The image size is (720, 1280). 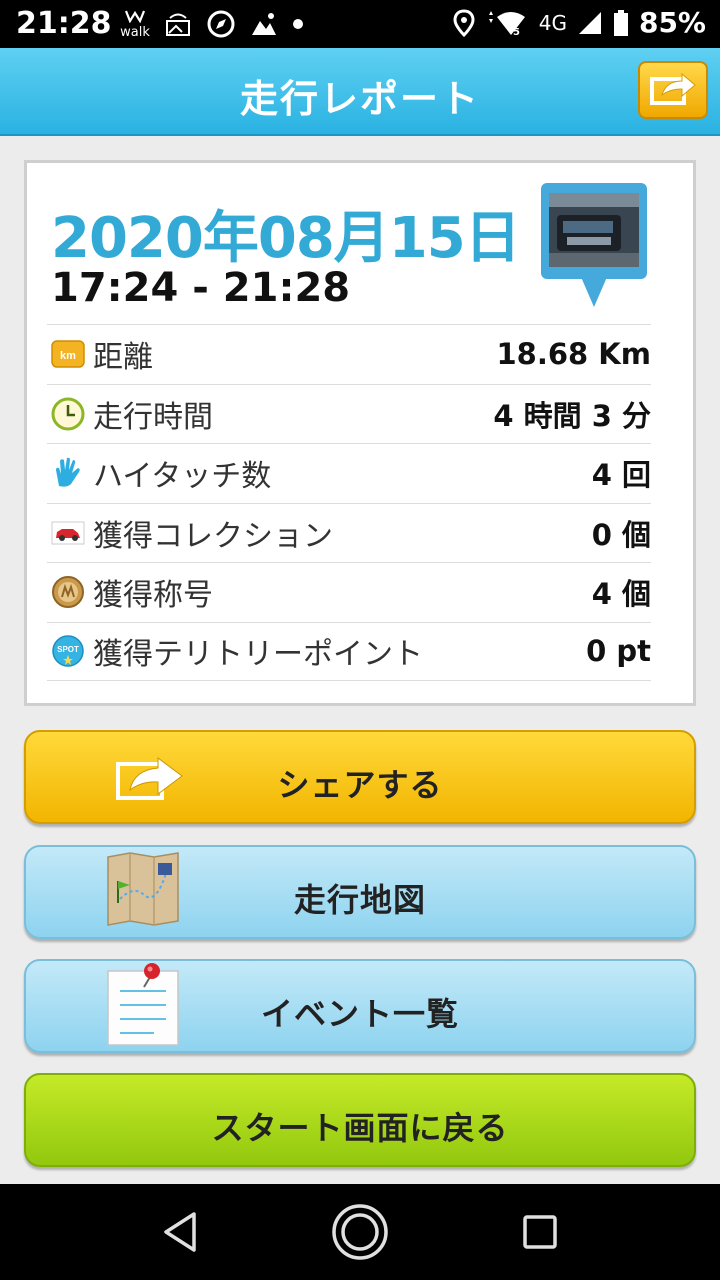 I want to click on header-share-button, so click(x=673, y=90).